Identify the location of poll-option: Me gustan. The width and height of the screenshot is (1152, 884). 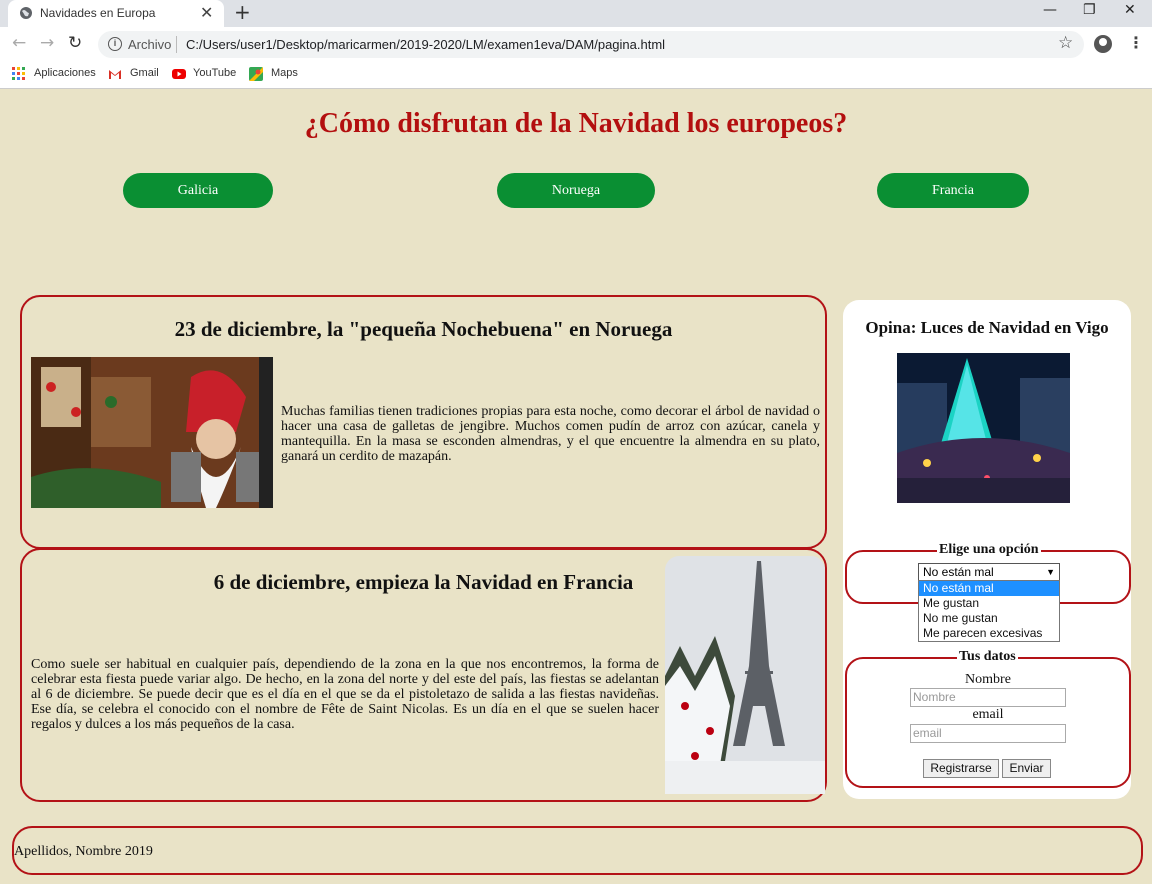
(989, 603).